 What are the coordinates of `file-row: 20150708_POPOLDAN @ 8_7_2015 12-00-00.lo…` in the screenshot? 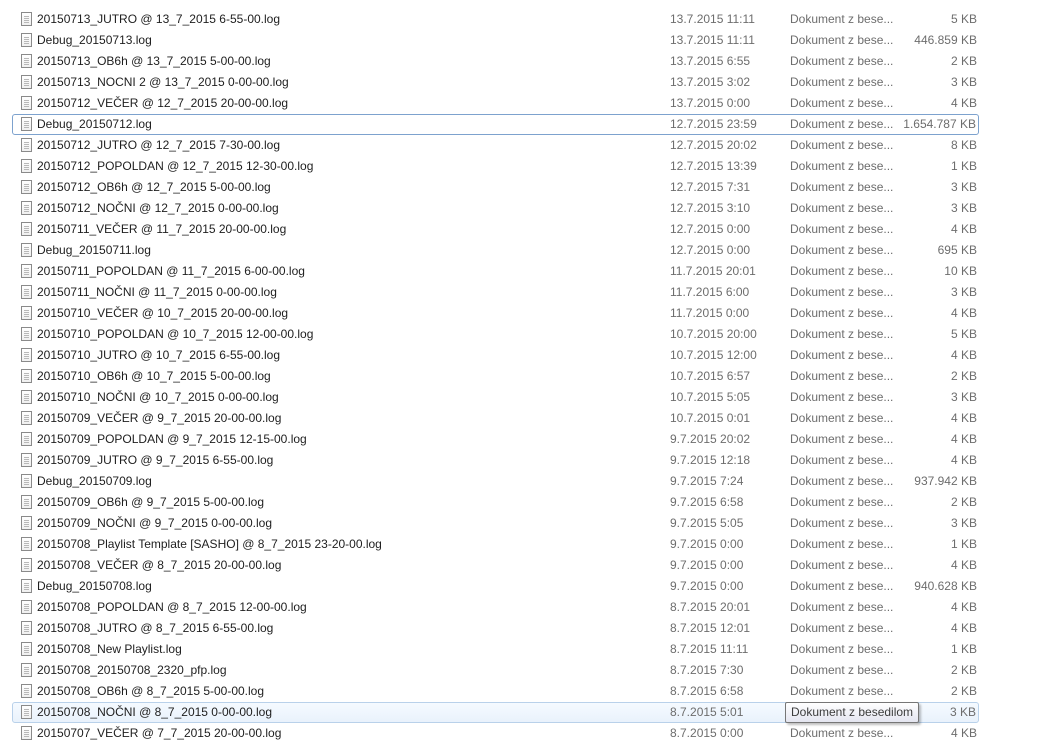 It's located at (530, 607).